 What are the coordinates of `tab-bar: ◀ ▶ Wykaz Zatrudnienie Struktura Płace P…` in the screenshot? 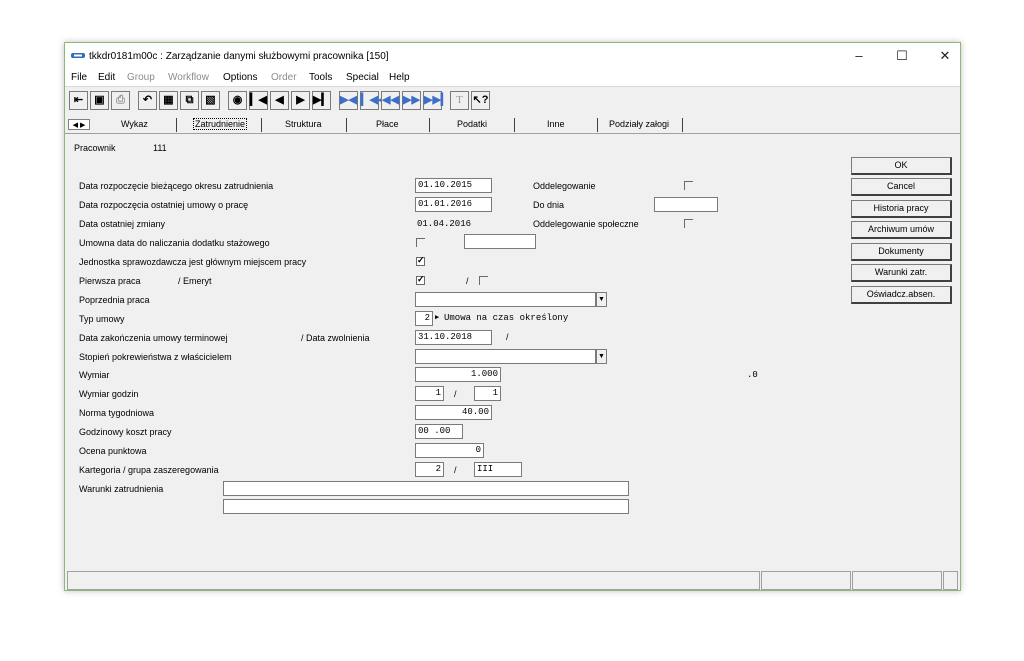 It's located at (512, 125).